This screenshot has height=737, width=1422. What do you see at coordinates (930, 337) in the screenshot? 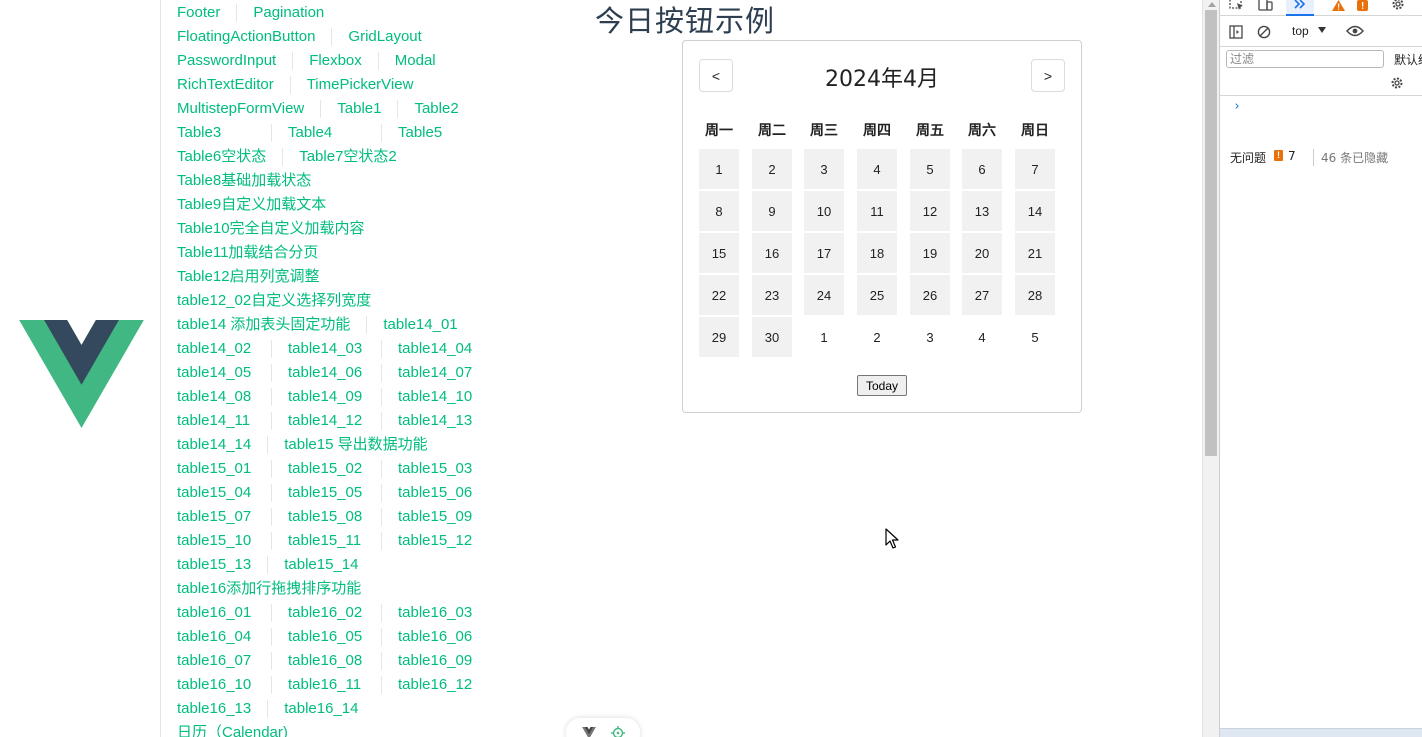
I see `calendar-day-next-month: 3` at bounding box center [930, 337].